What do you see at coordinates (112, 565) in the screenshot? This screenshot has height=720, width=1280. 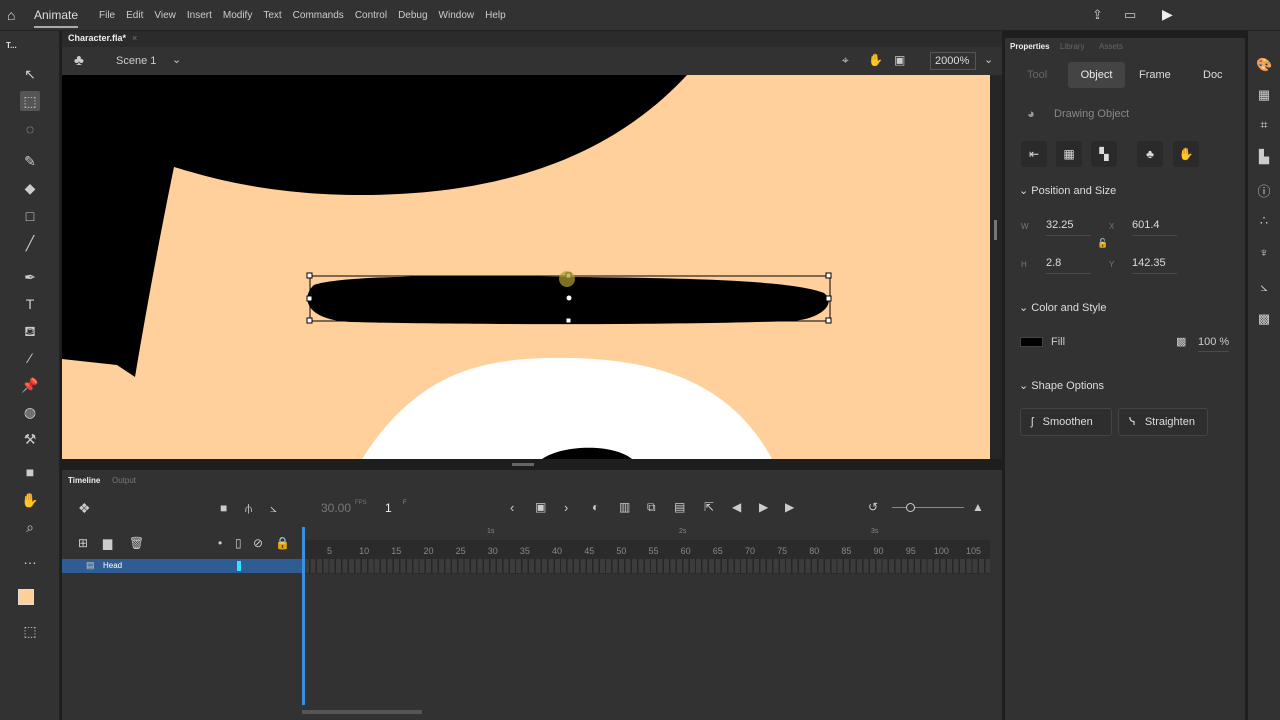 I see `layer-name: Head` at bounding box center [112, 565].